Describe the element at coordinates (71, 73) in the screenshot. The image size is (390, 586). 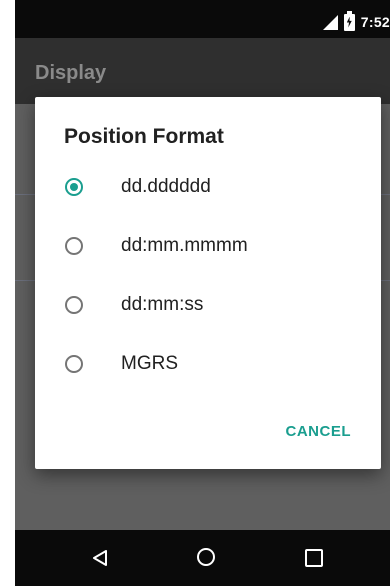
I see `page-title: Display` at that location.